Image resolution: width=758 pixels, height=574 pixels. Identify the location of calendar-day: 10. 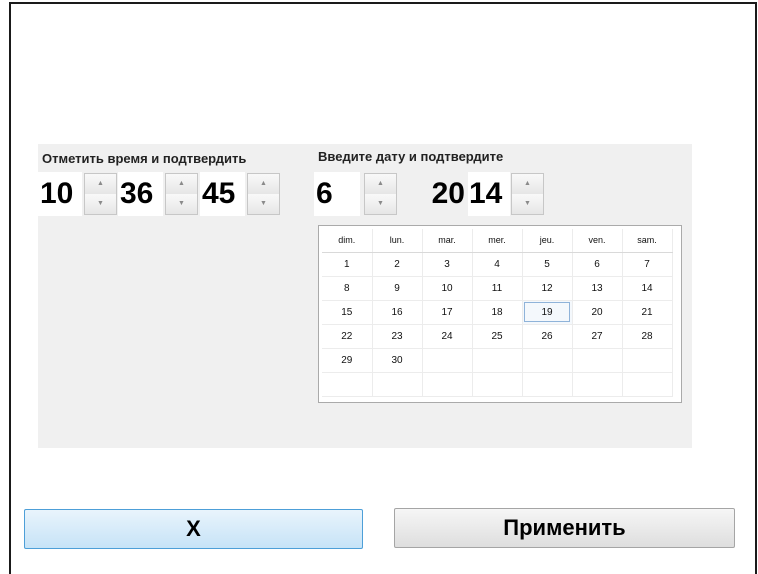
(447, 288).